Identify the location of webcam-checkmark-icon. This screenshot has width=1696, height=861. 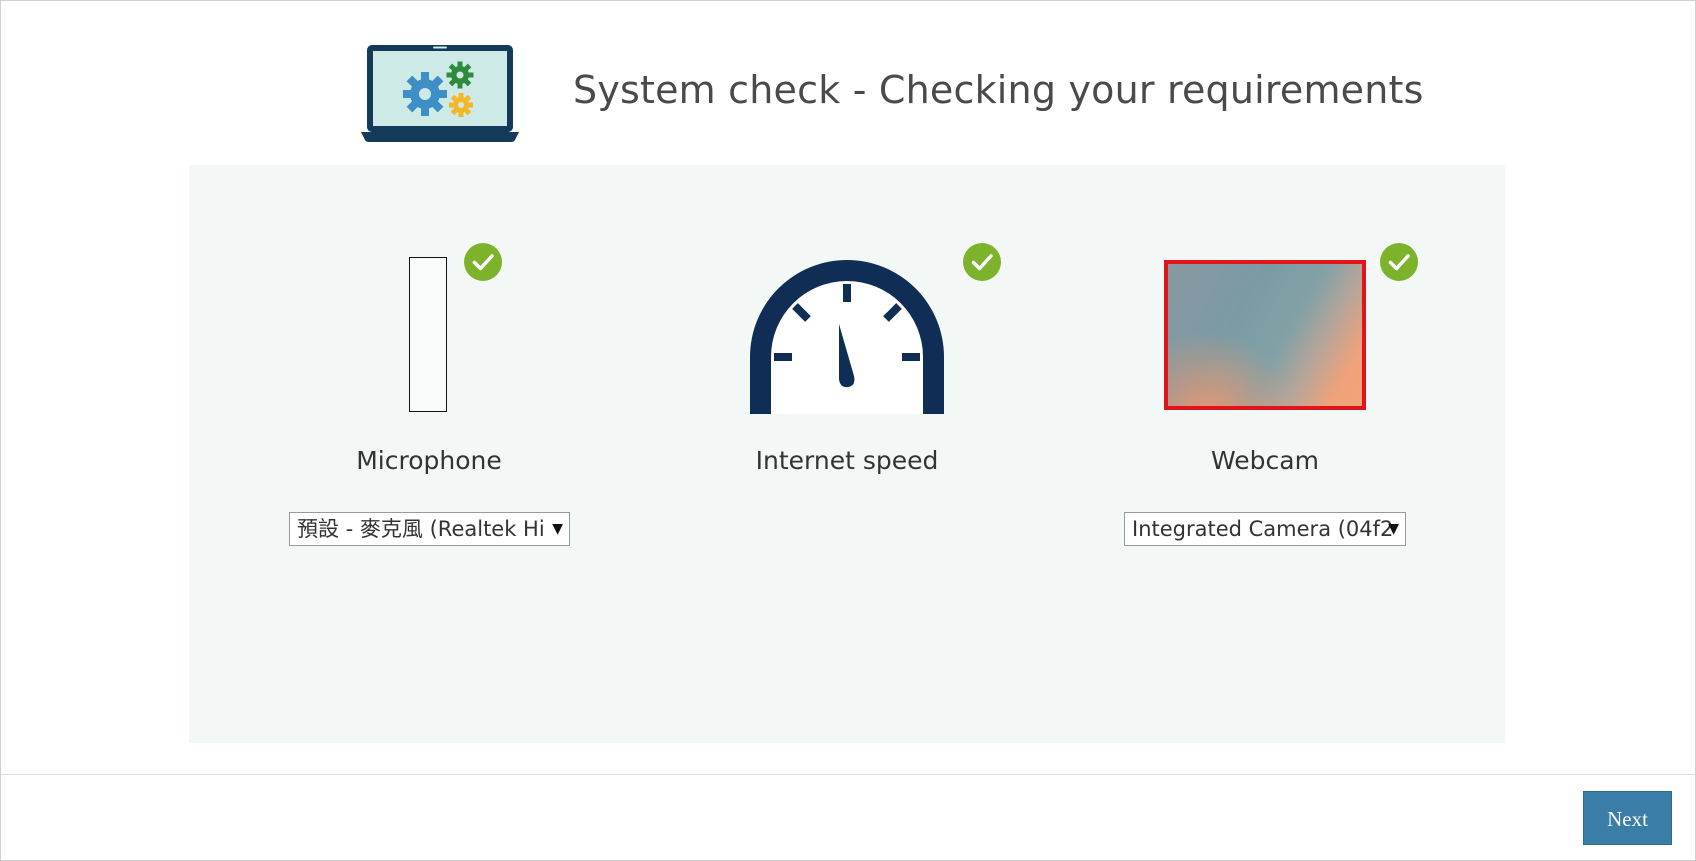
(1399, 262).